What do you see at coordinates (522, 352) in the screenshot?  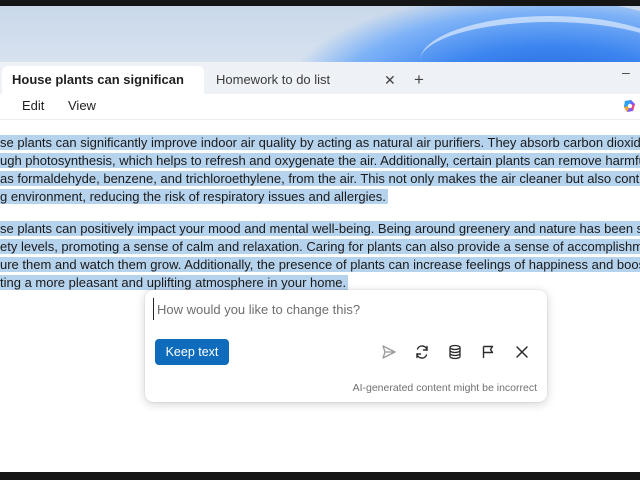 I see `close-icon` at bounding box center [522, 352].